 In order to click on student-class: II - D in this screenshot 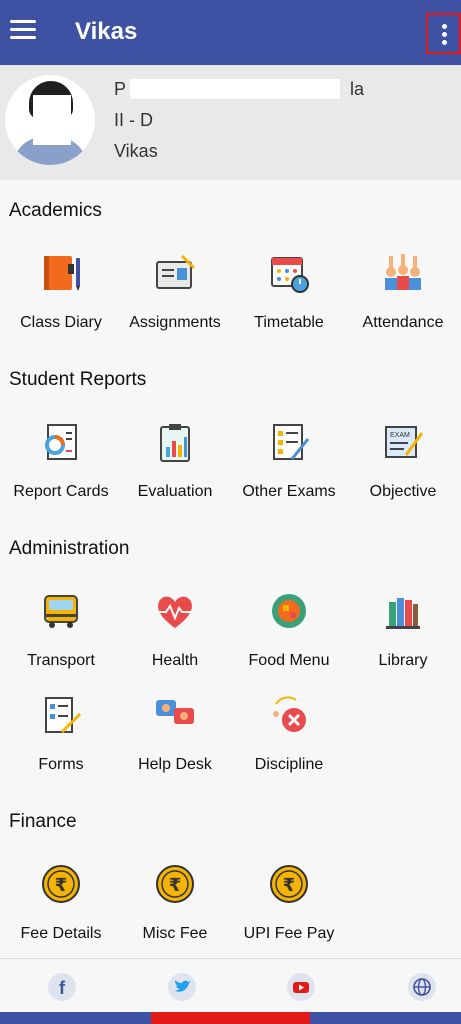, I will do `click(133, 120)`.